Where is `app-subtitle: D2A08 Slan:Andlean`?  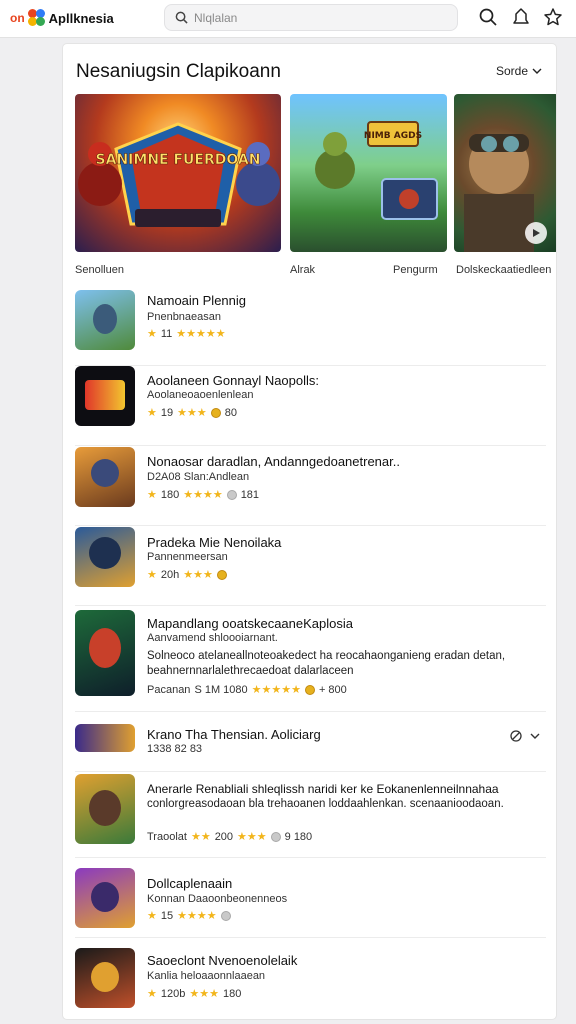
app-subtitle: D2A08 Slan:Andlean is located at coordinates (198, 477).